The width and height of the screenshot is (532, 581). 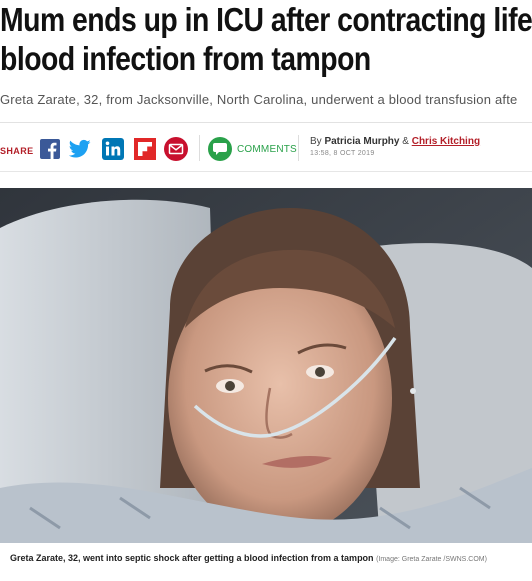 I want to click on comments-button: COMMENTS, so click(x=252, y=149).